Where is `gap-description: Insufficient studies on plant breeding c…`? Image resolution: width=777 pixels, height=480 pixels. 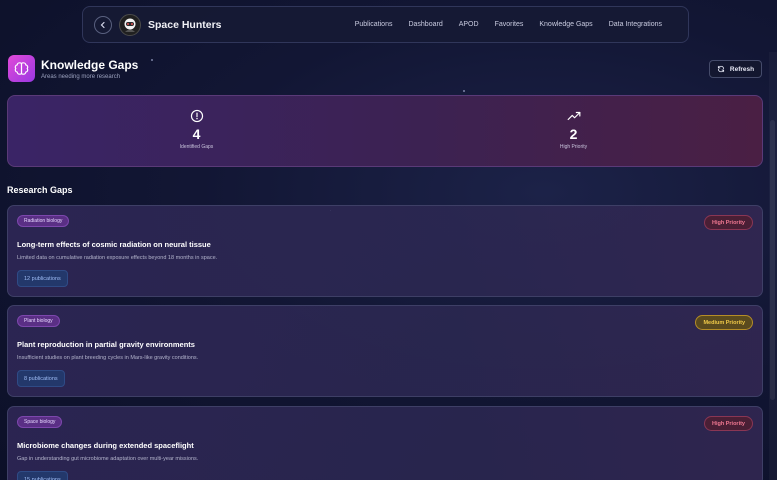 gap-description: Insufficient studies on plant breeding c… is located at coordinates (108, 358).